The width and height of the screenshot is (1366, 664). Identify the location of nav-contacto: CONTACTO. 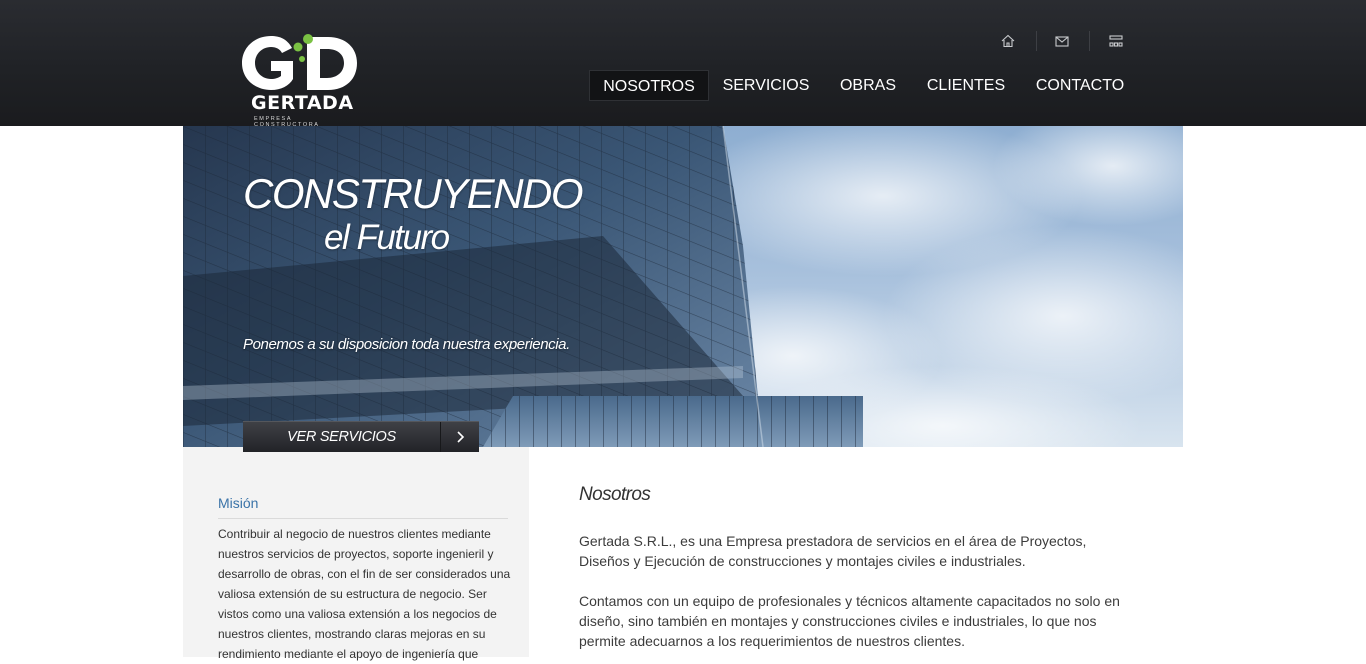
(1080, 85).